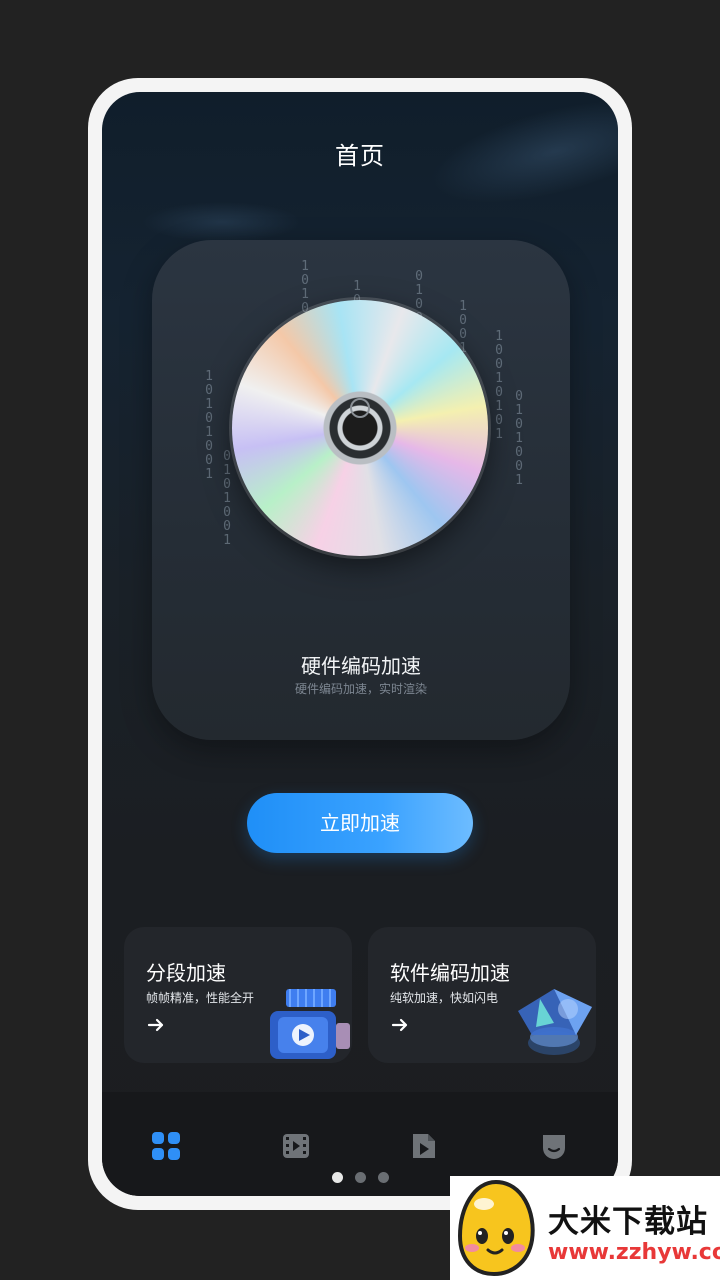 This screenshot has height=1280, width=720. What do you see at coordinates (554, 1146) in the screenshot?
I see `profile-icon` at bounding box center [554, 1146].